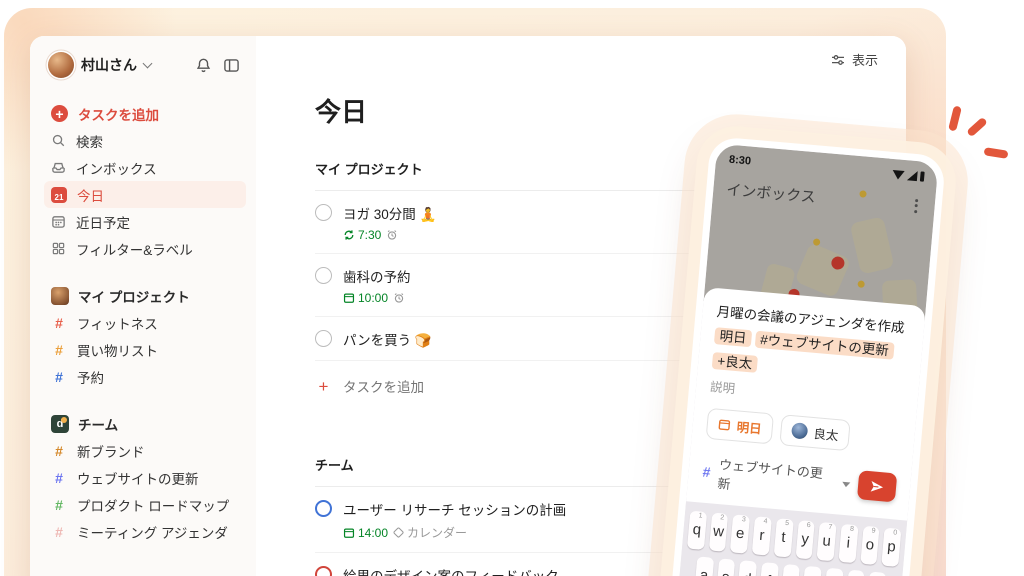 This screenshot has width=1024, height=576. I want to click on key-w: 2w, so click(718, 532).